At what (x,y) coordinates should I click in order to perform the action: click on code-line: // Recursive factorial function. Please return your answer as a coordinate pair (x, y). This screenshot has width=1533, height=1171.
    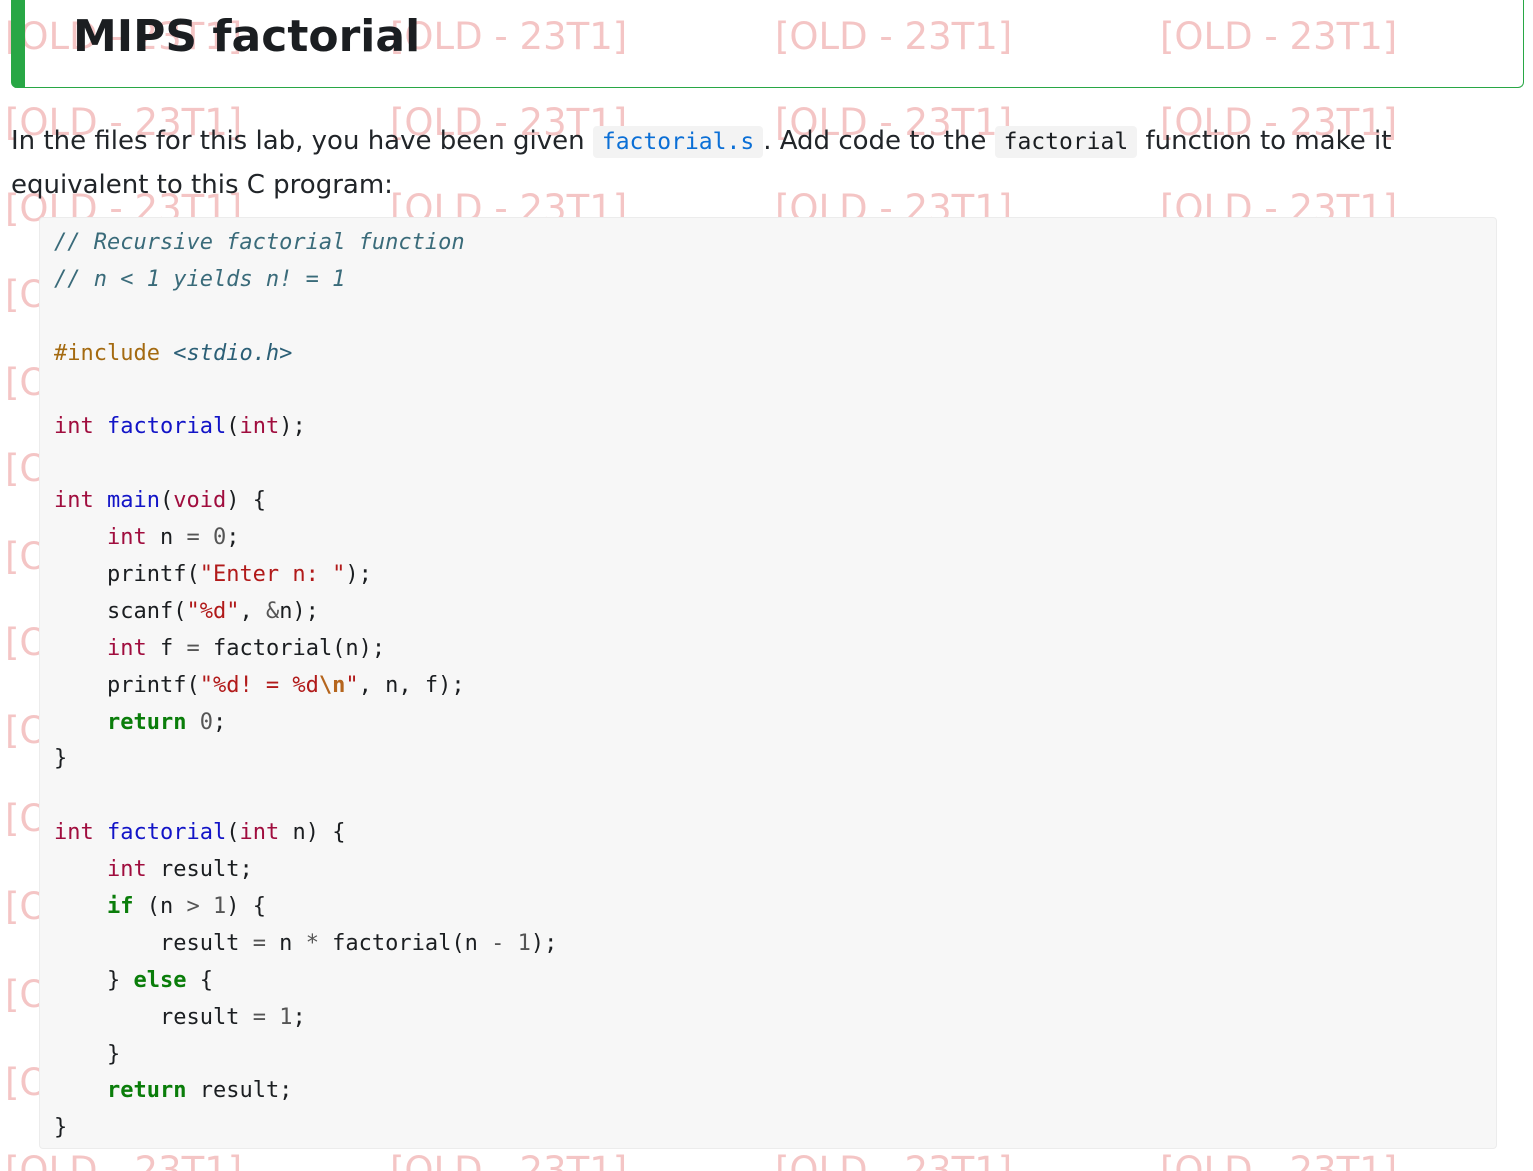
    Looking at the image, I should click on (775, 243).